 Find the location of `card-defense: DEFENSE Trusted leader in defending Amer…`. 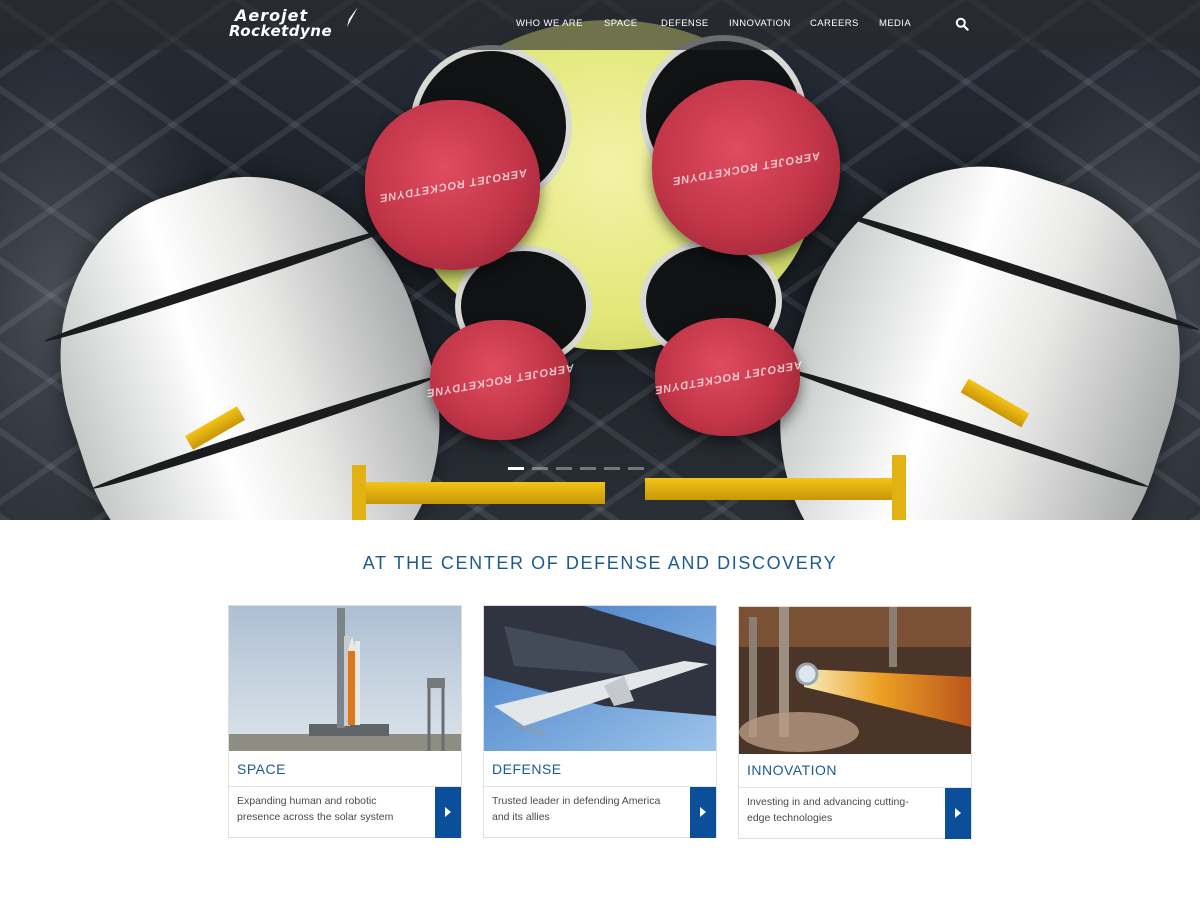

card-defense: DEFENSE Trusted leader in defending Amer… is located at coordinates (600, 721).